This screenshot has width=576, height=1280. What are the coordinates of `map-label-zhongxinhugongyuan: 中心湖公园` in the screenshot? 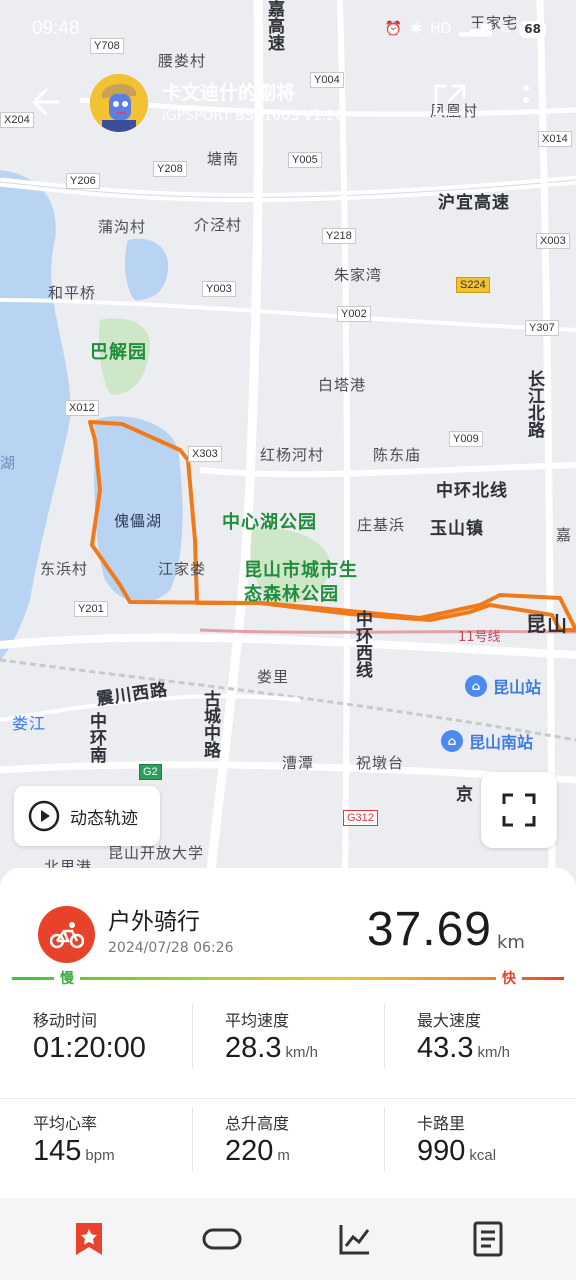 It's located at (269, 522).